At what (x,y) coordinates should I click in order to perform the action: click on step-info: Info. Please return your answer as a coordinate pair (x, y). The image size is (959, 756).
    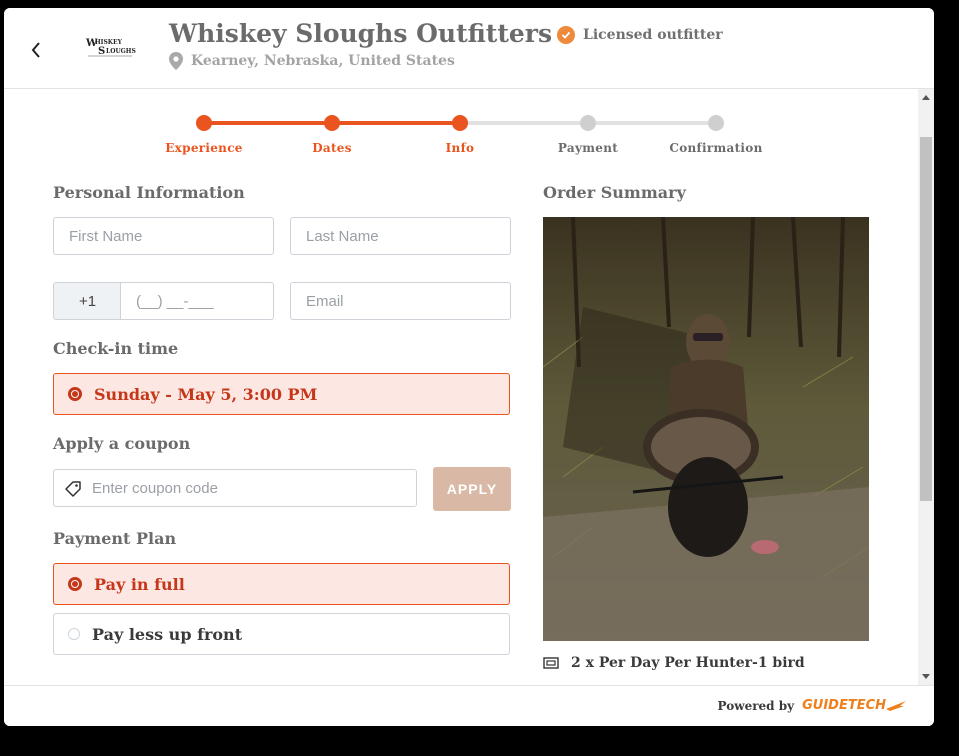
    Looking at the image, I should click on (460, 133).